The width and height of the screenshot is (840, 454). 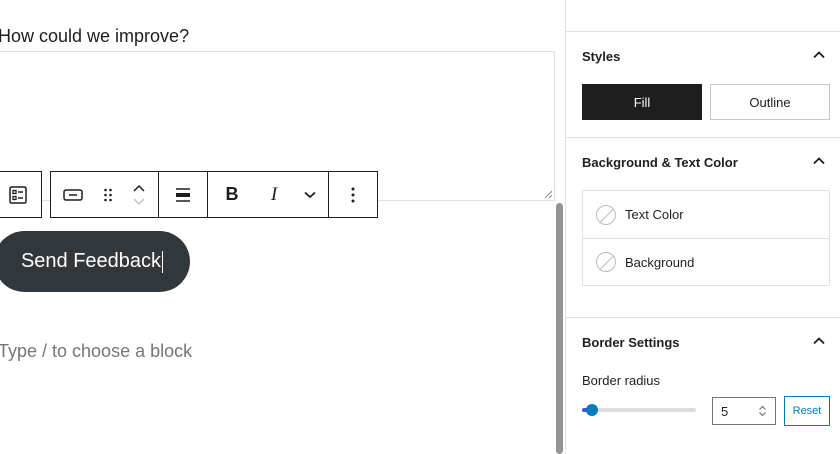 I want to click on drag-handle-icon, so click(x=108, y=194).